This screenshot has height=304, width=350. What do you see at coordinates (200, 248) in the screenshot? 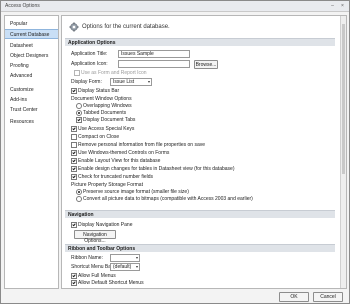
I see `section-ribbon-toolbar: Ribbon and Toolbar Options` at bounding box center [200, 248].